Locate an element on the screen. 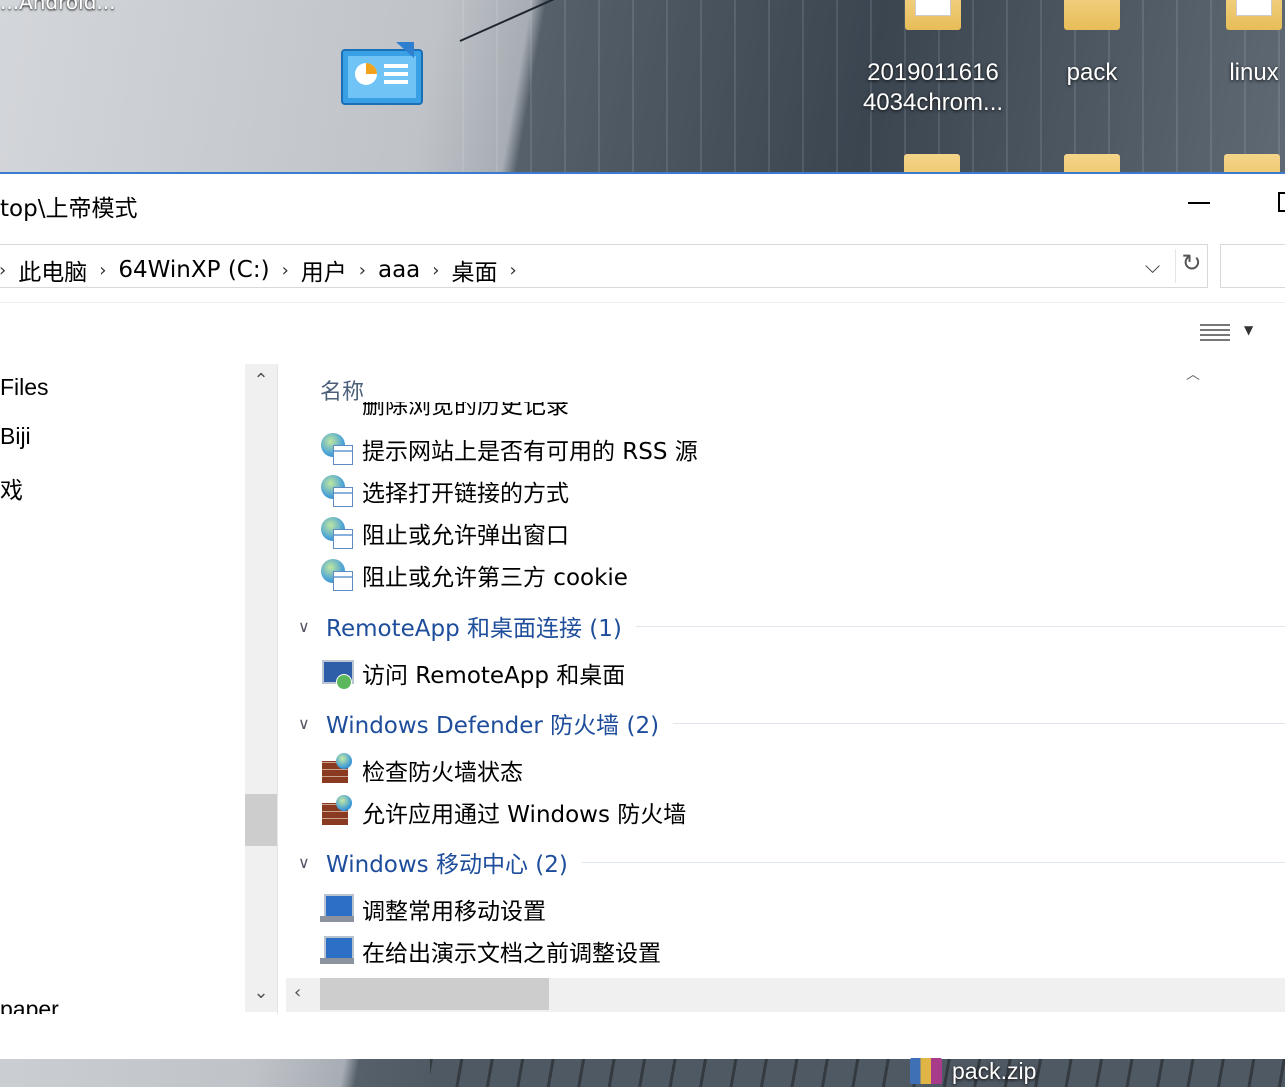 The height and width of the screenshot is (1087, 1285). breadcrumb-this-pc: 此电脑 is located at coordinates (52, 270).